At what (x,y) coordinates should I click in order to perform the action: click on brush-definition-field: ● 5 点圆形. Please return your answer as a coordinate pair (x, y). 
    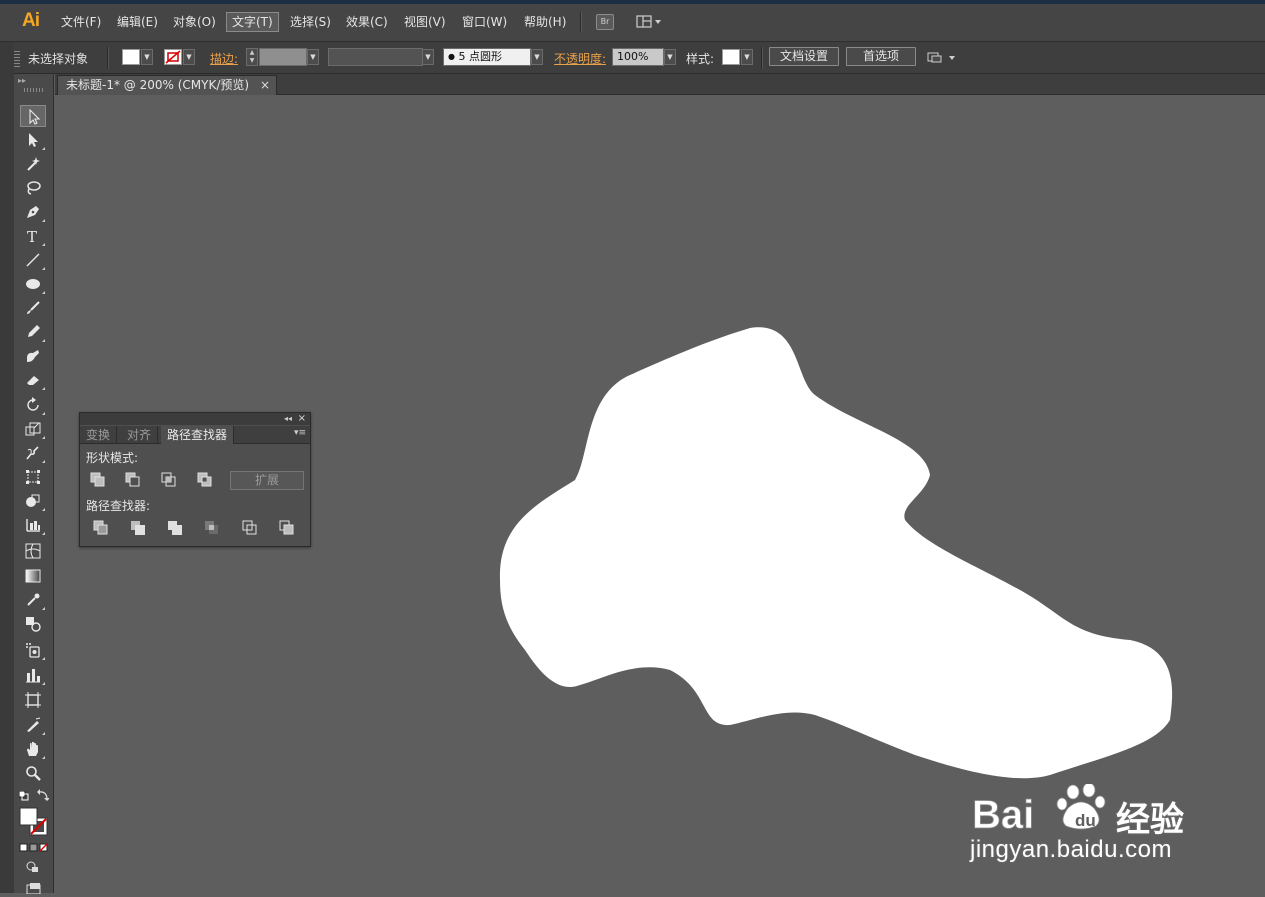
    Looking at the image, I should click on (487, 57).